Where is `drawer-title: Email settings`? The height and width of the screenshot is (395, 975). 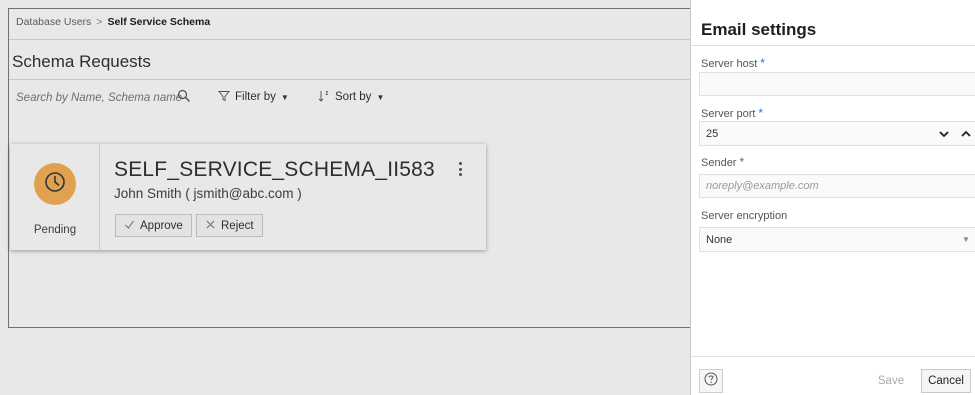 drawer-title: Email settings is located at coordinates (759, 29).